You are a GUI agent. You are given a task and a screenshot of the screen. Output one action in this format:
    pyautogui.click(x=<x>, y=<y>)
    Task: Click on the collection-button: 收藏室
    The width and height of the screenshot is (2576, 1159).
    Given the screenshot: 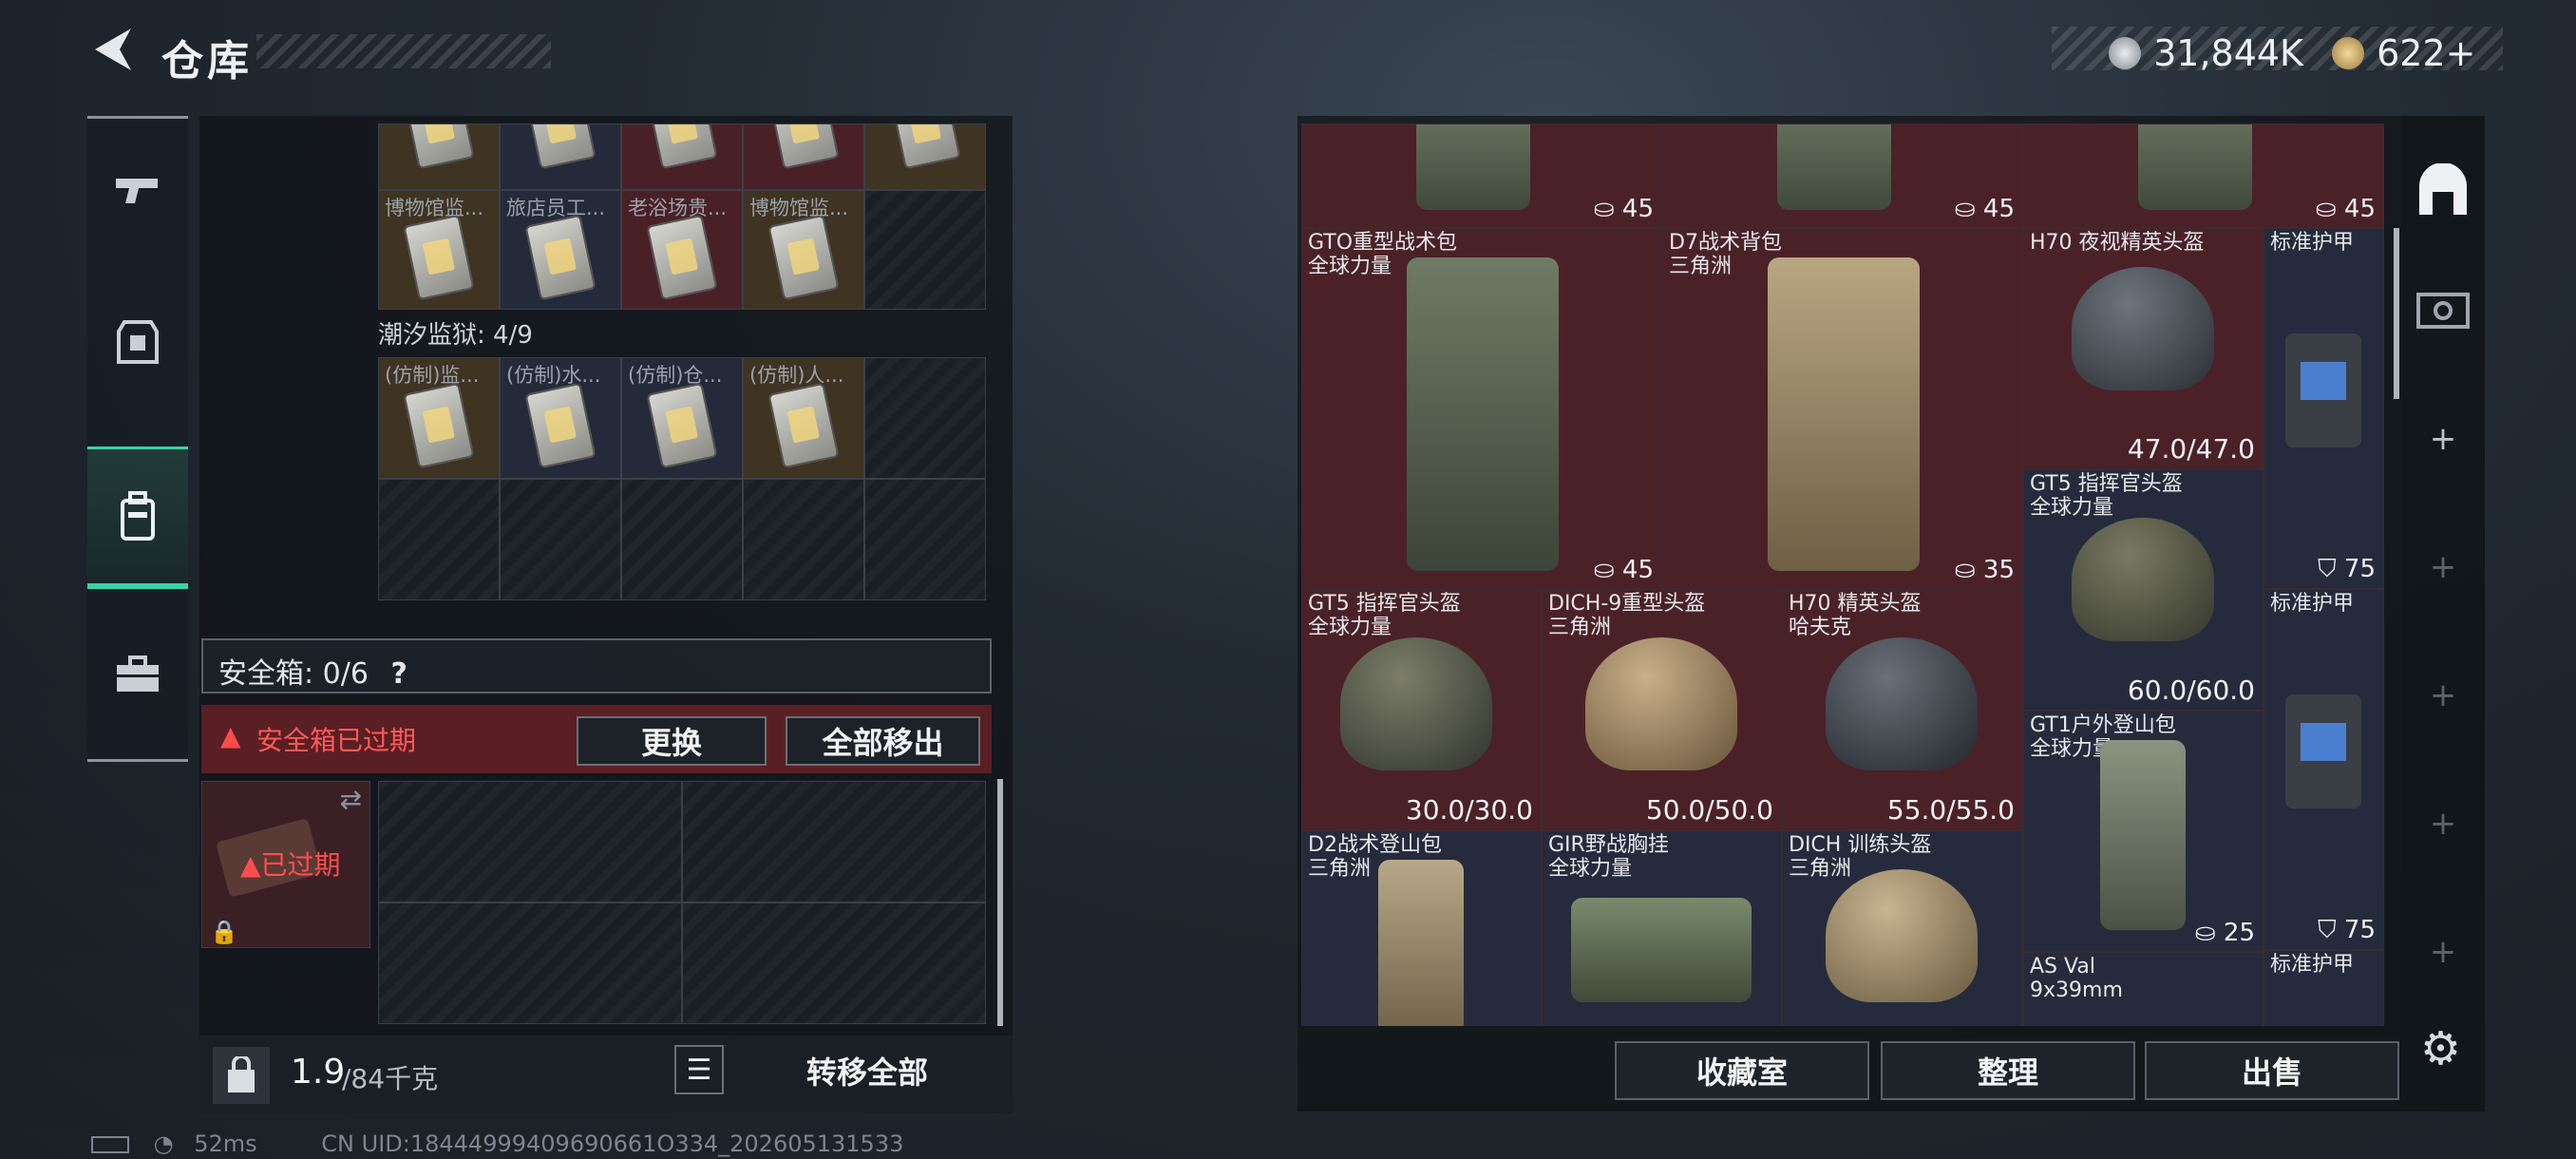 What is the action you would take?
    pyautogui.click(x=1742, y=1070)
    